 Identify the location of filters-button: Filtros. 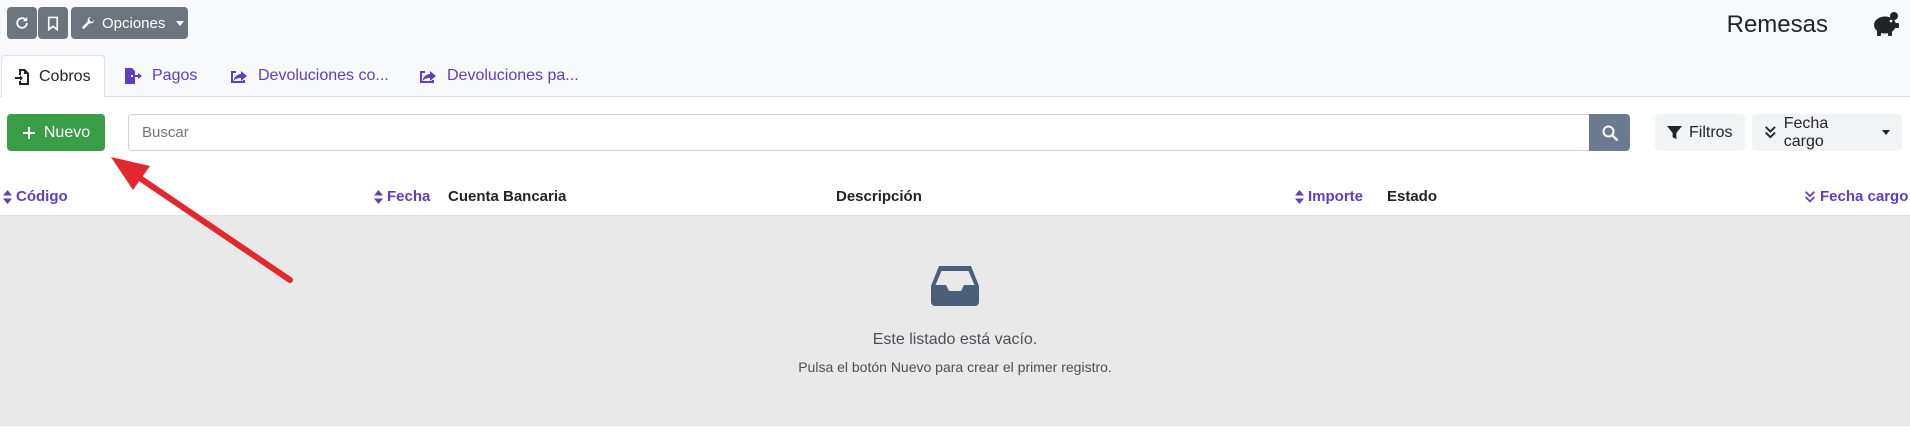
(1700, 132).